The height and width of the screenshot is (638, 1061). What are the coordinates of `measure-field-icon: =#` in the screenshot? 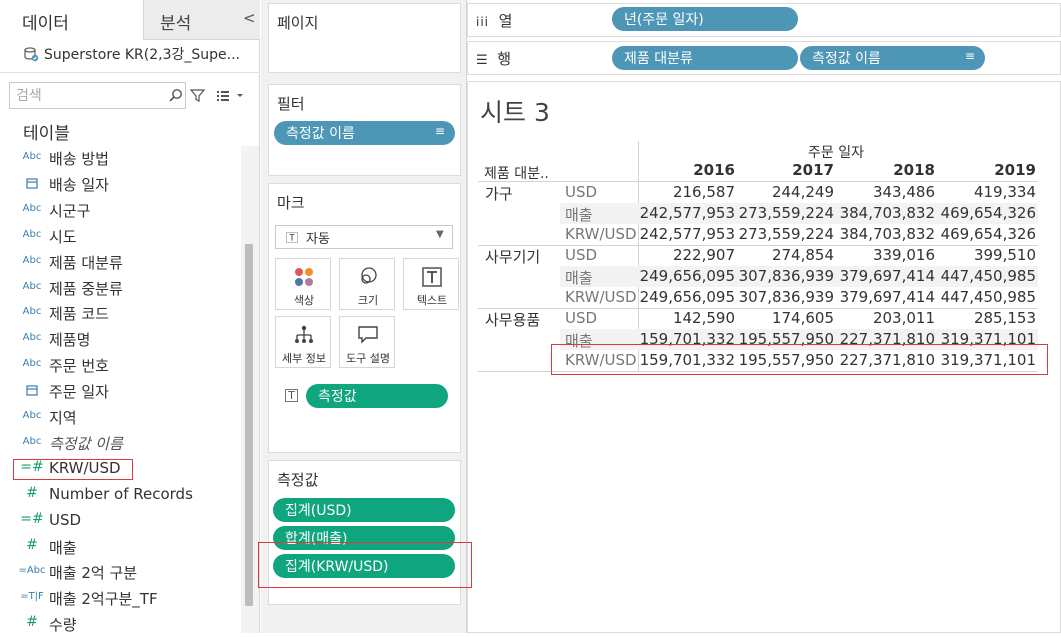 It's located at (32, 518).